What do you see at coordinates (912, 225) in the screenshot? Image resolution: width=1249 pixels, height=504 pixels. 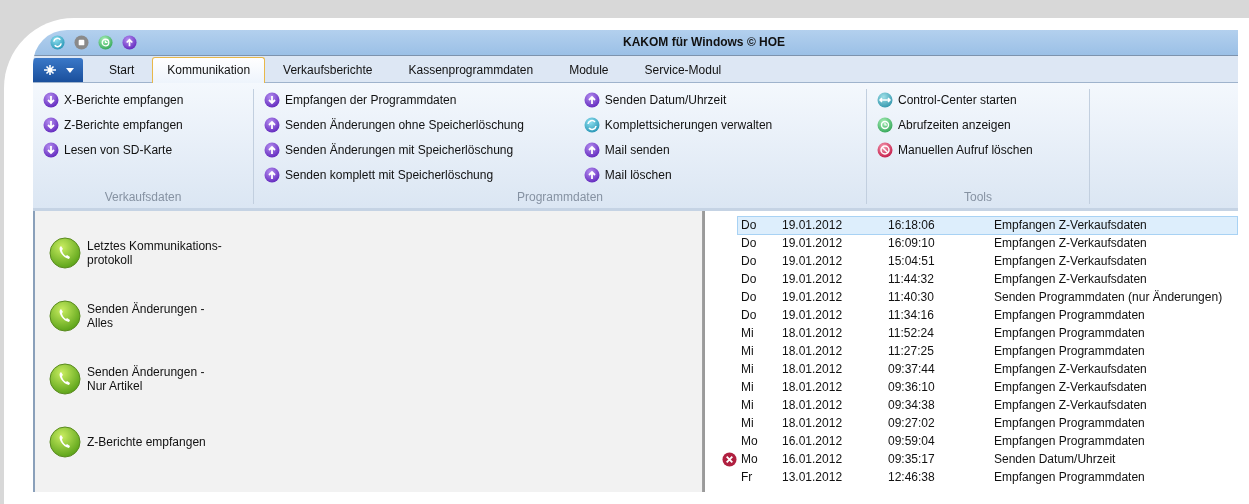 I see `table-cell-text: 16:18:06` at bounding box center [912, 225].